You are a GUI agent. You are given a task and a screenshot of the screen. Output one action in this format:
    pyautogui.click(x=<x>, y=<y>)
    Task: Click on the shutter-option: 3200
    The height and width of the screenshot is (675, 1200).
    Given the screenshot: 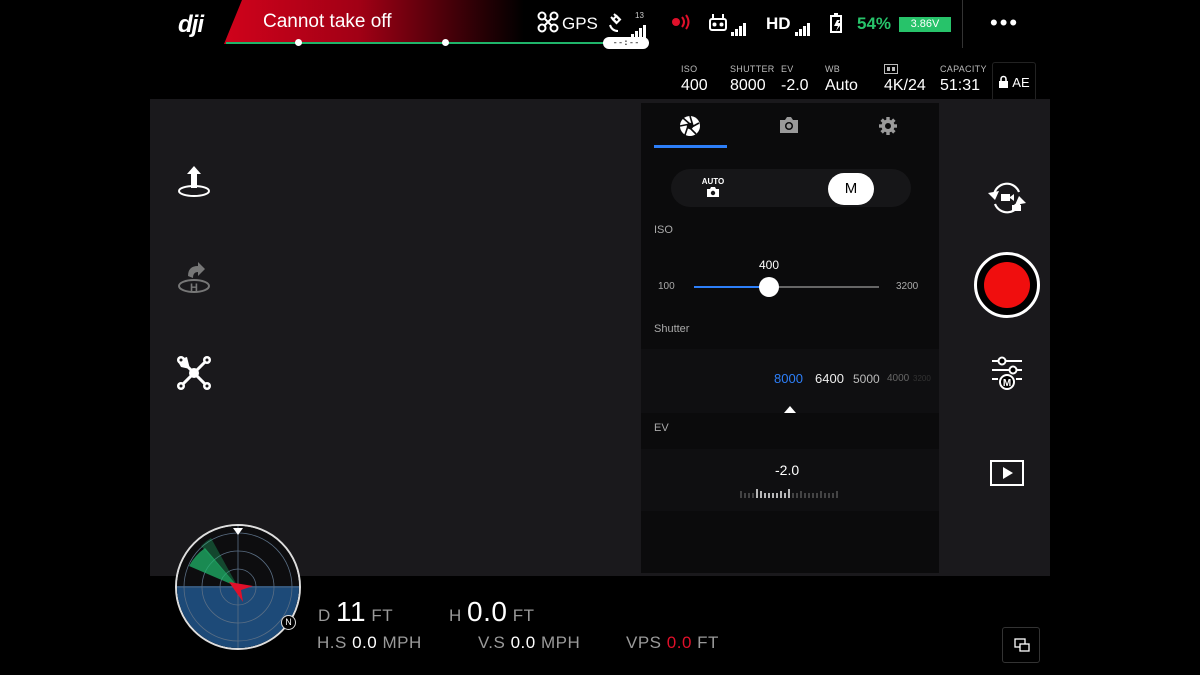 What is the action you would take?
    pyautogui.click(x=922, y=378)
    